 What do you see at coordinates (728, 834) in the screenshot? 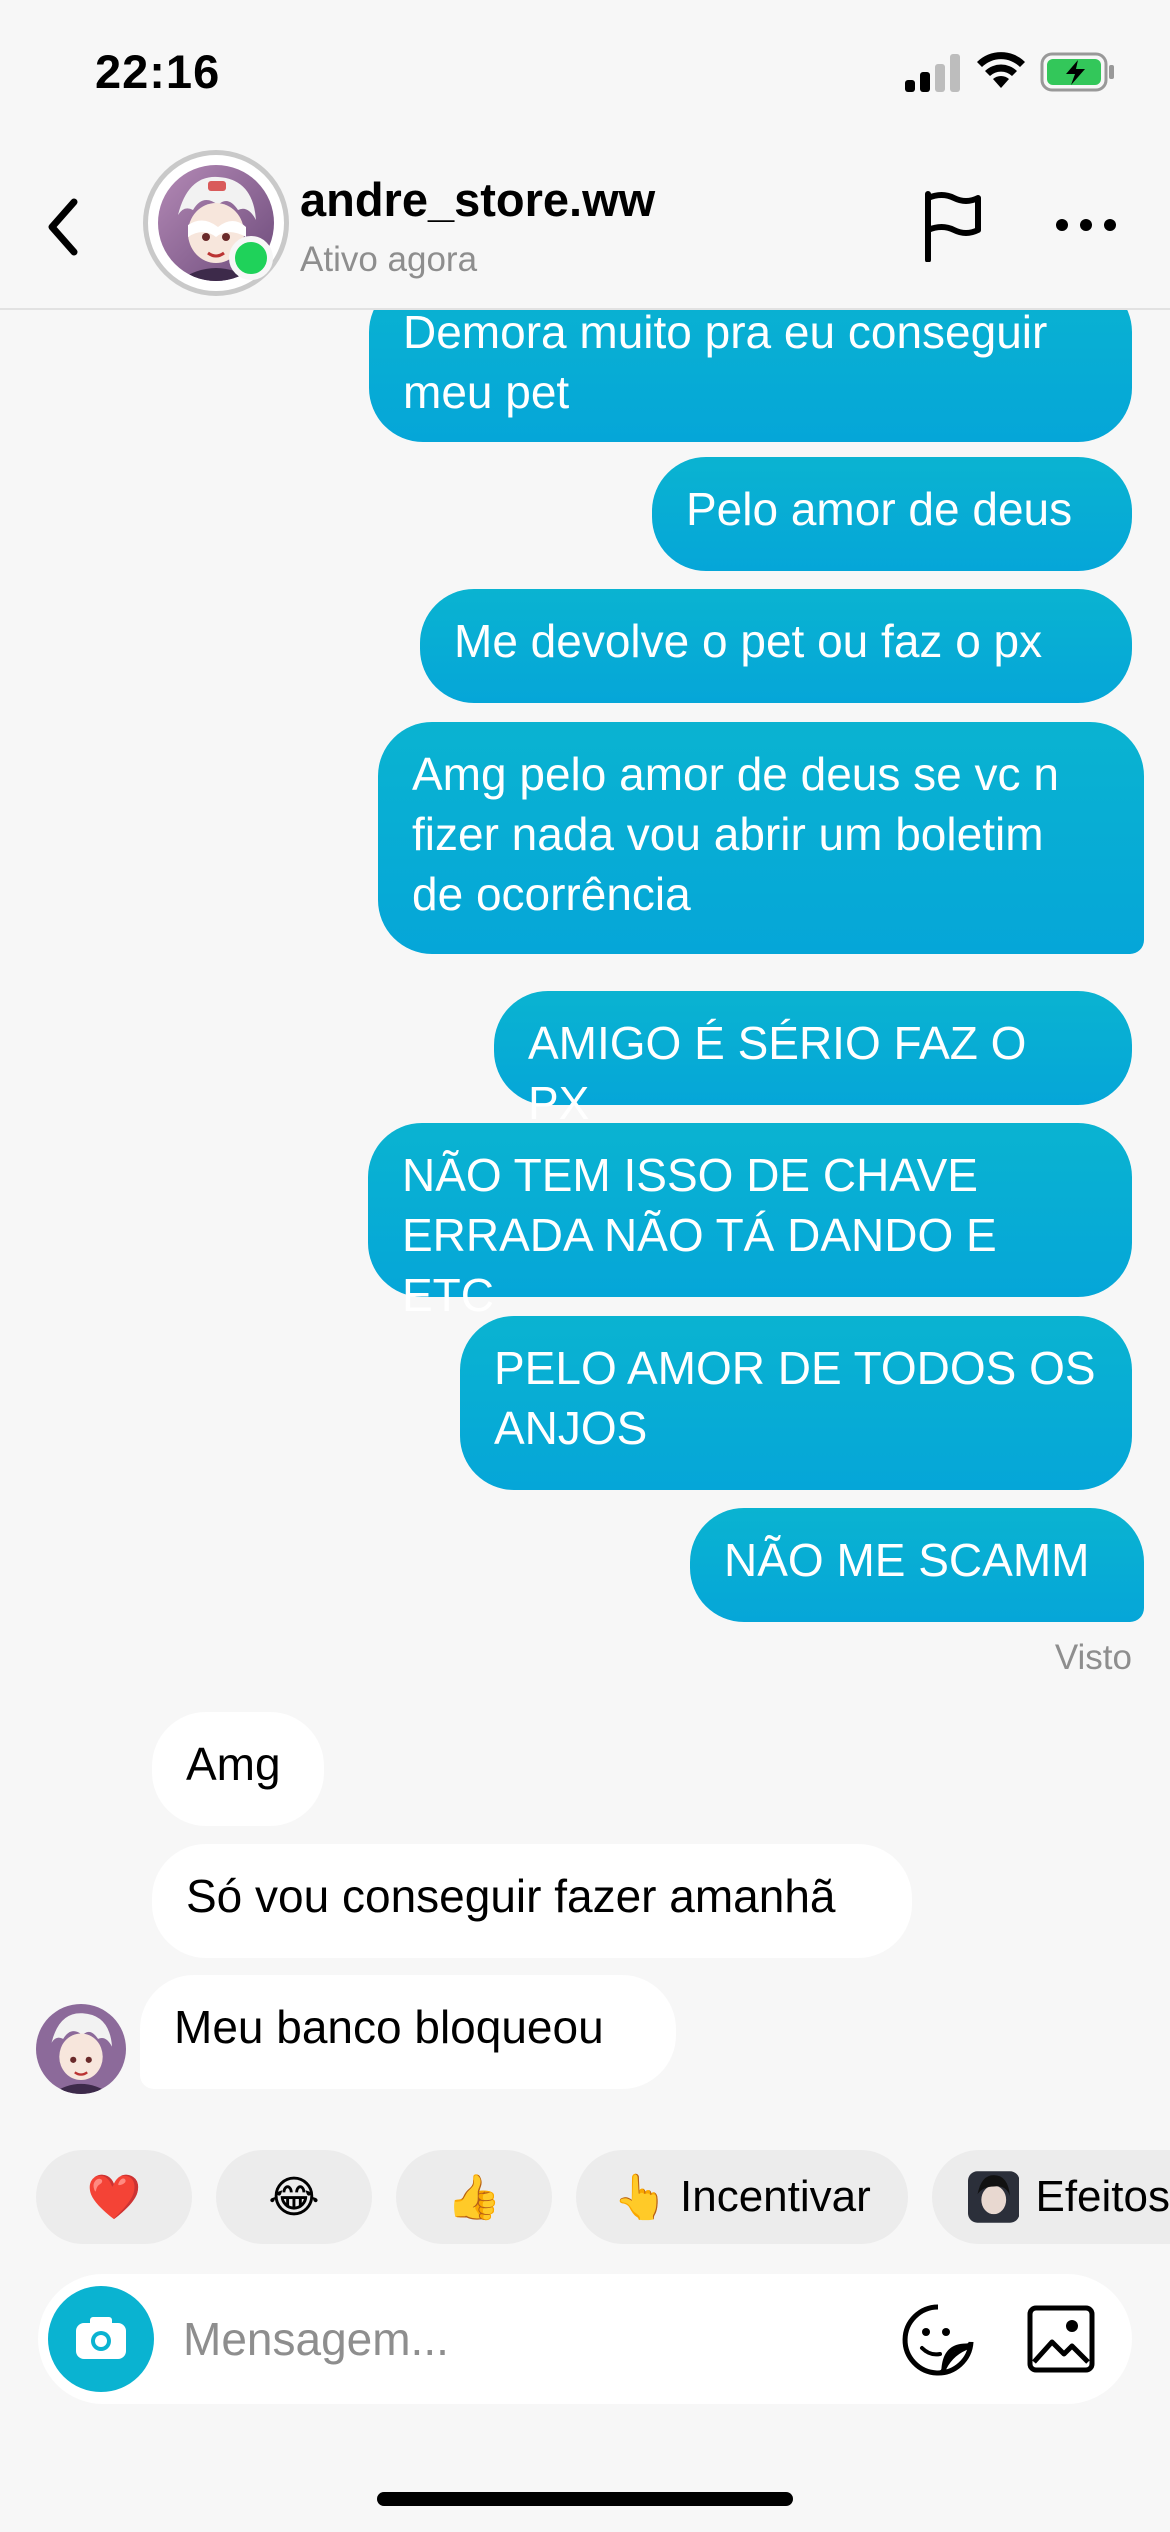
I see `message-text: fizer nada vou abrir um boletim` at bounding box center [728, 834].